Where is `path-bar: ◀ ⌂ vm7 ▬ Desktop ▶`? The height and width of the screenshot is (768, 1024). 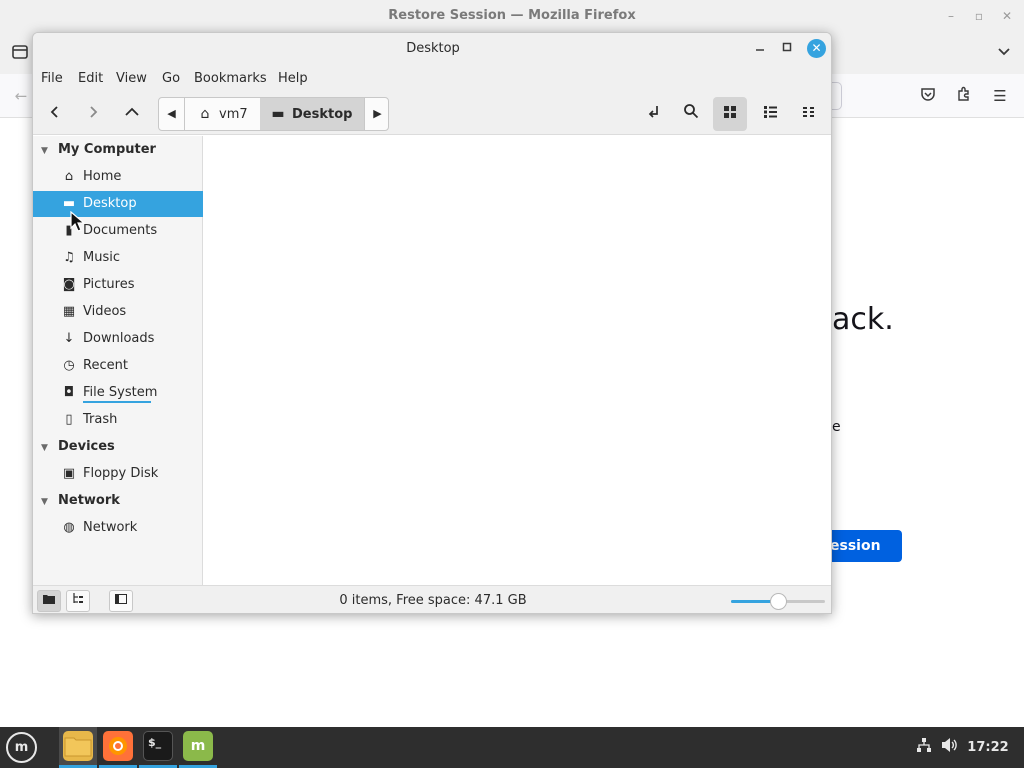 path-bar: ◀ ⌂ vm7 ▬ Desktop ▶ is located at coordinates (273, 114).